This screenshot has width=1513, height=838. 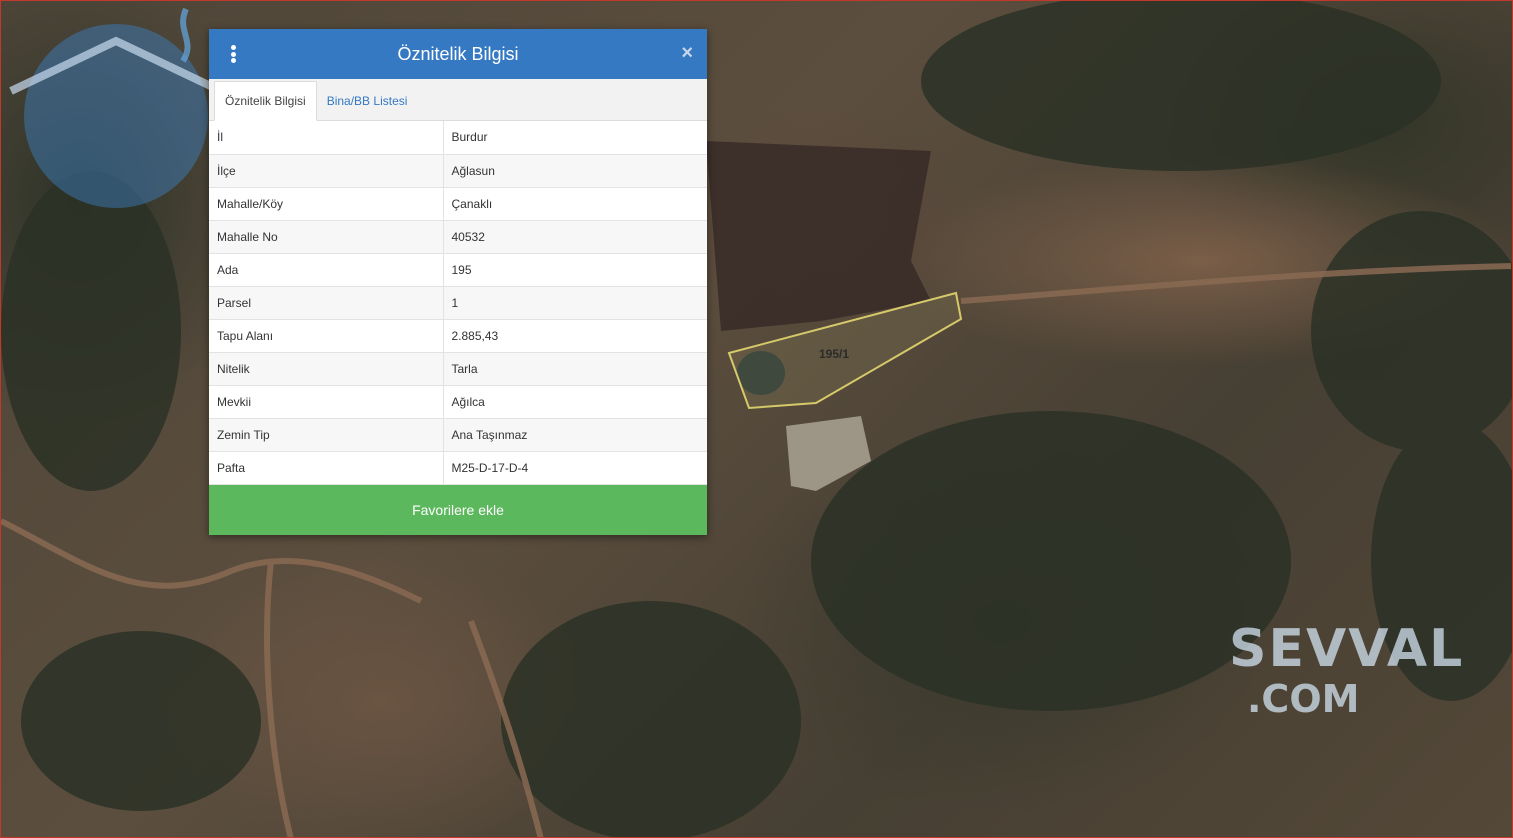 I want to click on table-row: Ada 195, so click(x=458, y=270).